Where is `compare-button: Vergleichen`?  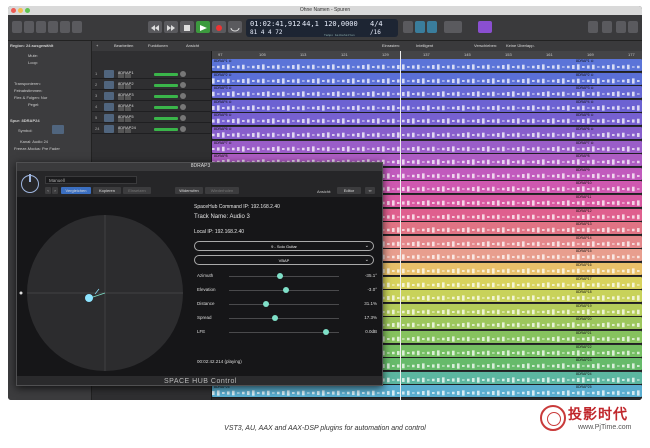 compare-button: Vergleichen is located at coordinates (76, 190).